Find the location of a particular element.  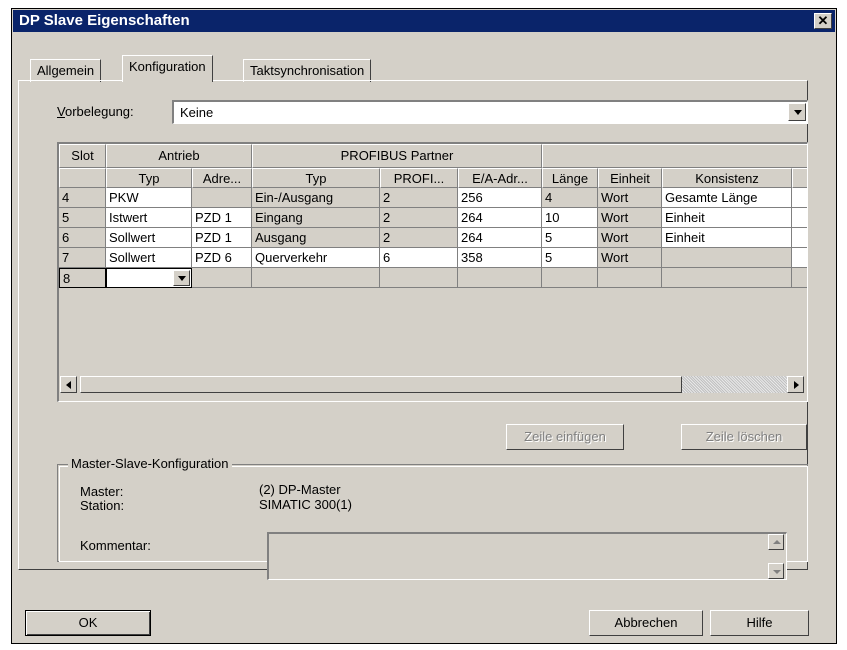

scroll-thumb is located at coordinates (381, 384).